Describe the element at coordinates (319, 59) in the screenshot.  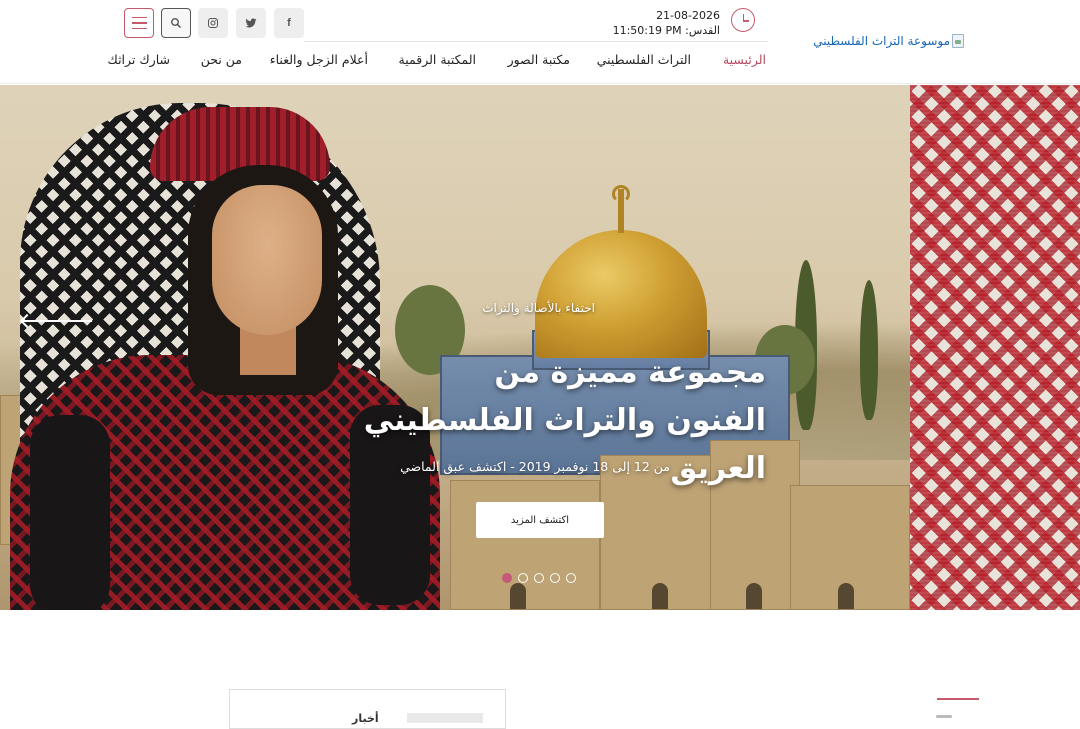
I see `nav-item-zajal-singing: أعلام الزجل والغناء` at that location.